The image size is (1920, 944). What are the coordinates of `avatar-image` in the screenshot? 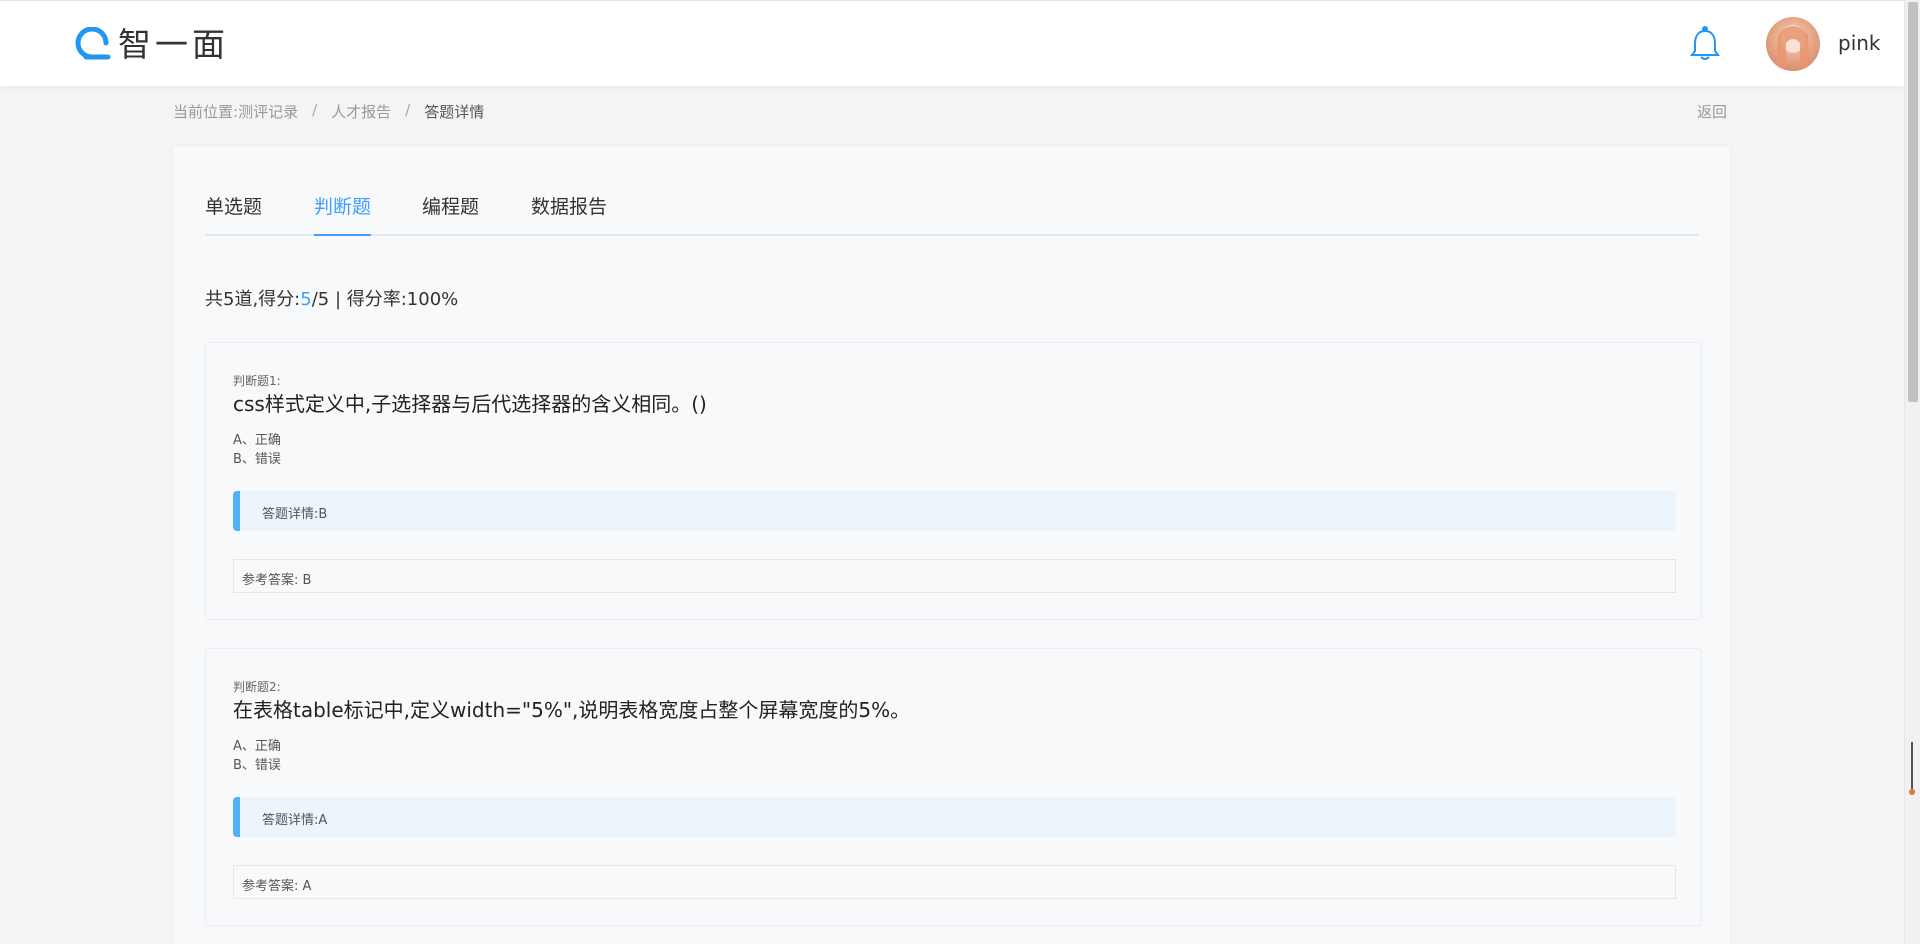 It's located at (1793, 48).